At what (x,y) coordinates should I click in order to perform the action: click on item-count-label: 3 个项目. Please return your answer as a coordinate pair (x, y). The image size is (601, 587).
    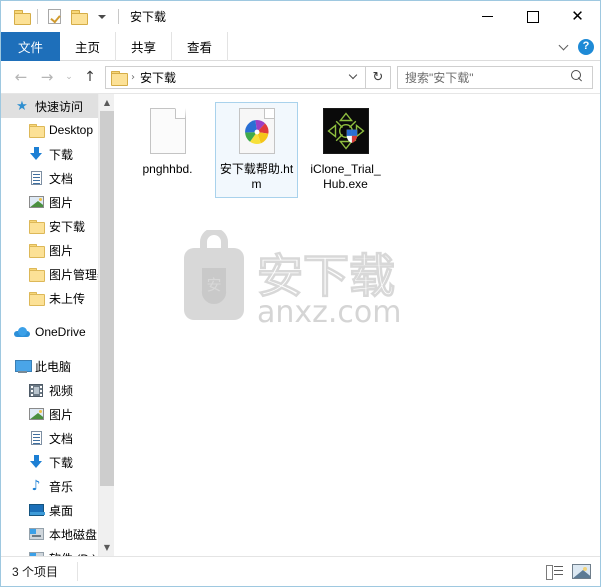
    Looking at the image, I should click on (35, 571).